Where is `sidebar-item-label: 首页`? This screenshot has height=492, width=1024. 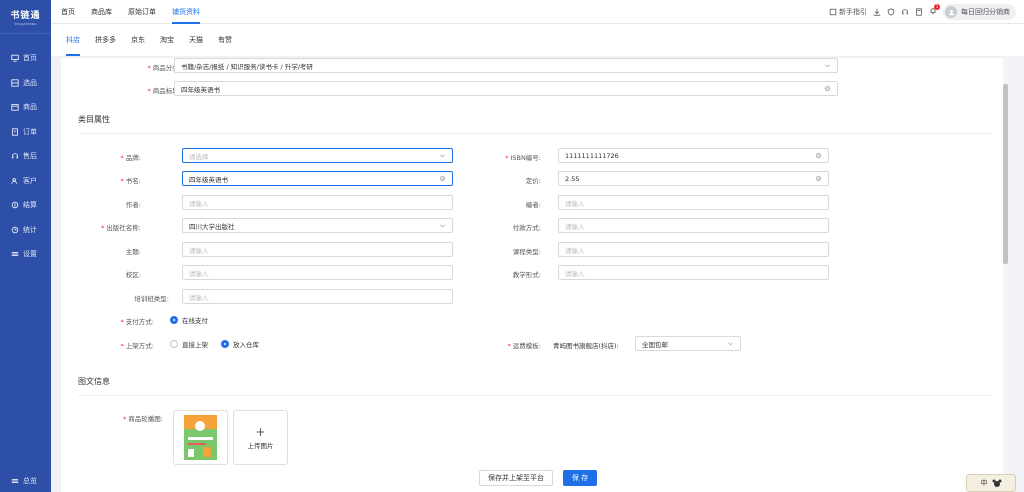
sidebar-item-label: 首页 is located at coordinates (30, 58).